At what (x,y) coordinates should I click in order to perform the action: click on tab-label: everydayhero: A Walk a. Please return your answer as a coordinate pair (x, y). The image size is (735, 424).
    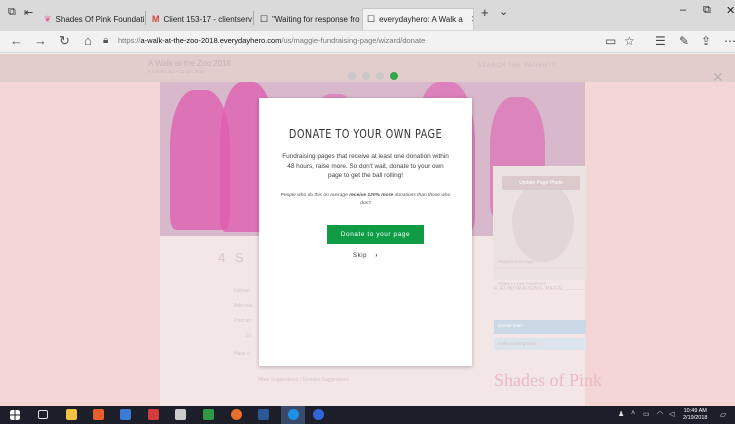
    Looking at the image, I should click on (421, 19).